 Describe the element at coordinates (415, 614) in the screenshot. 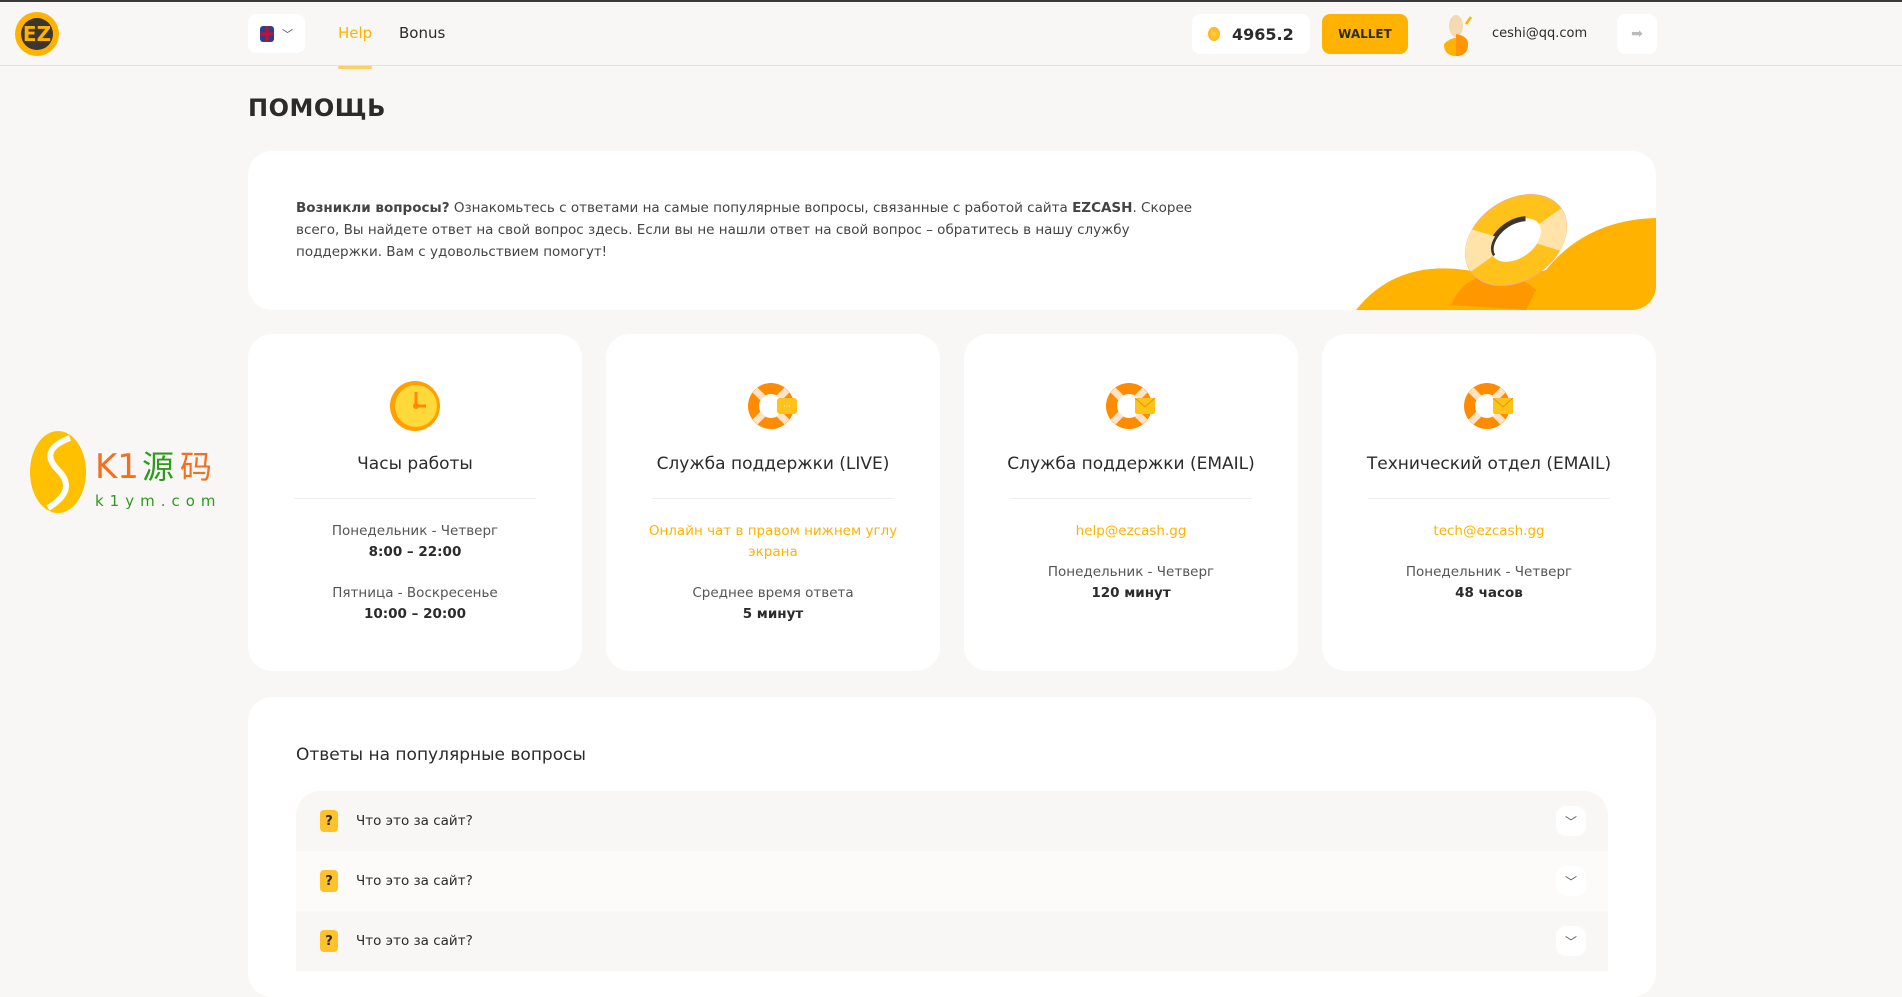

I see `schedule-value: 10:00 – 20:00` at that location.